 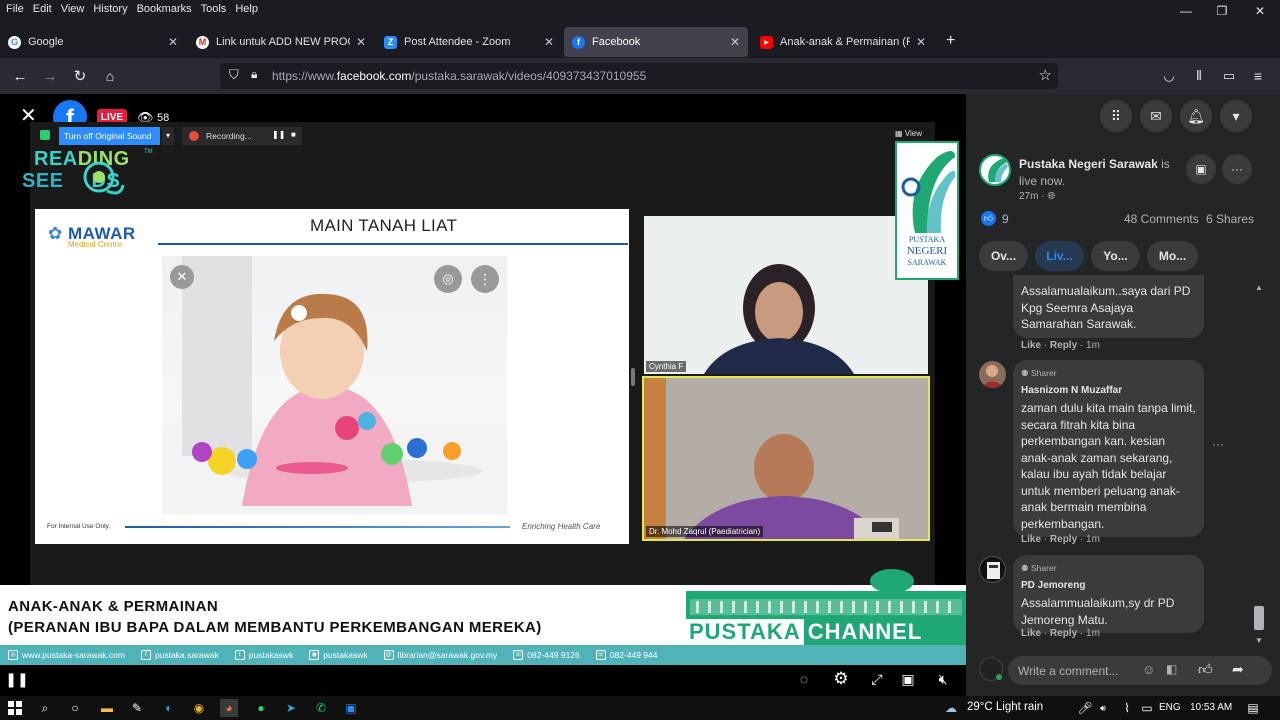 What do you see at coordinates (1259, 287) in the screenshot?
I see `scroll-up-icon: ▲` at bounding box center [1259, 287].